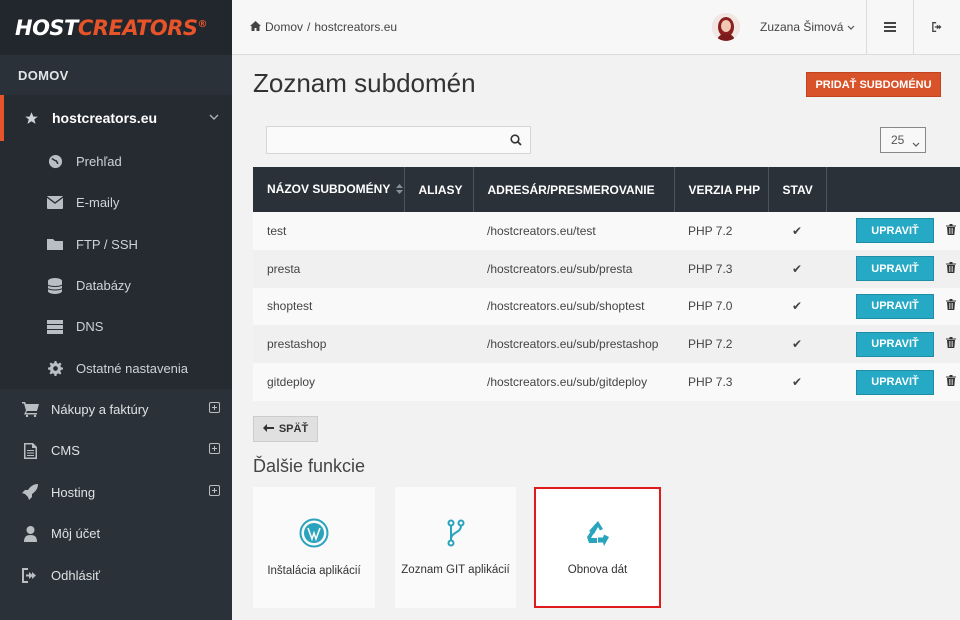 The width and height of the screenshot is (960, 620). I want to click on sidebar-item-label: Môj účet, so click(76, 534).